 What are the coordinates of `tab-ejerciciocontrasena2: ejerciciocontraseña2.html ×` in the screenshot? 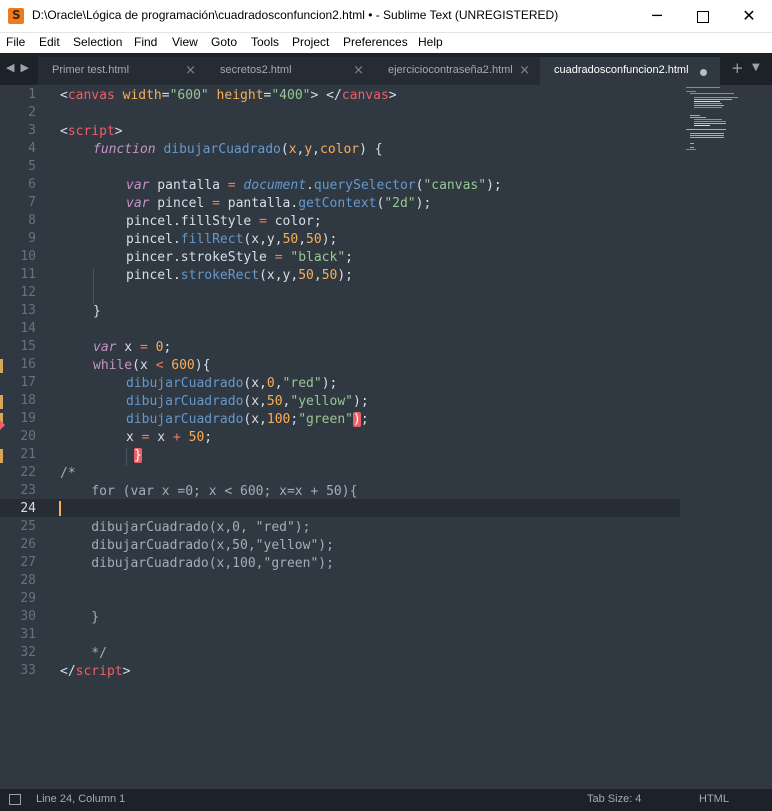 It's located at (457, 71).